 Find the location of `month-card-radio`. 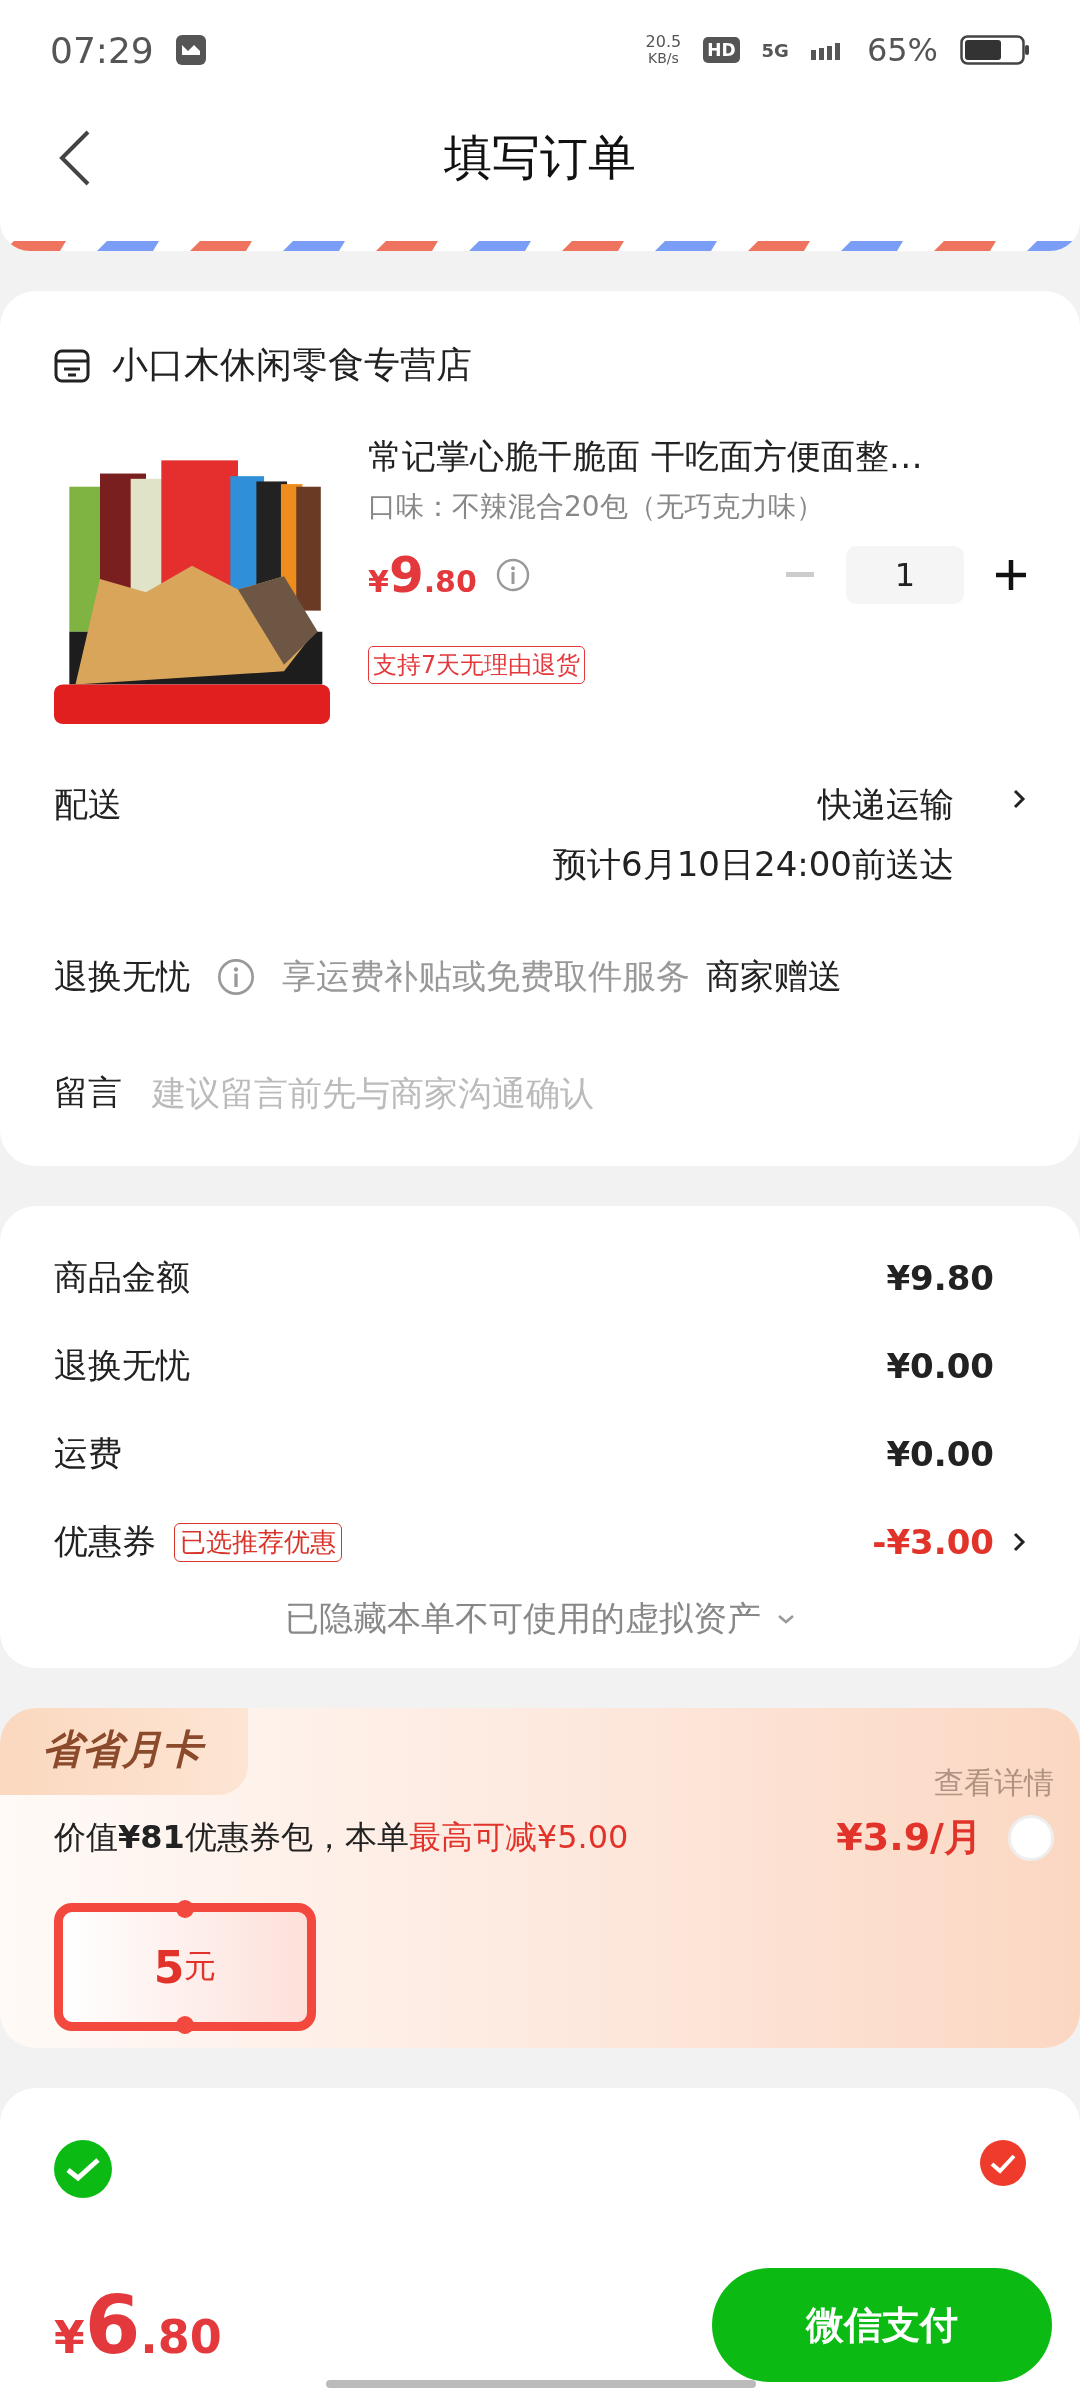

month-card-radio is located at coordinates (1031, 1837).